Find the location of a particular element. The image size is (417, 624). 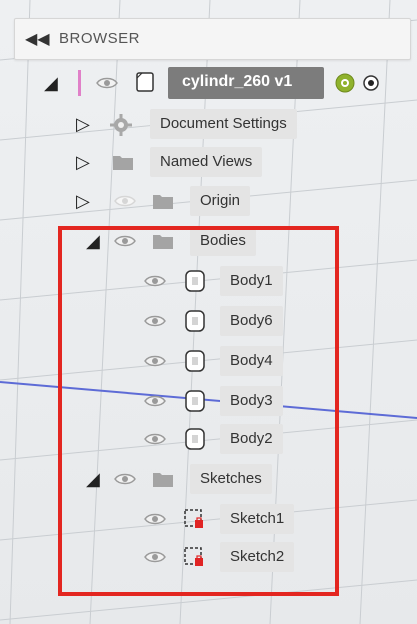

origin-label: Origin is located at coordinates (220, 201).